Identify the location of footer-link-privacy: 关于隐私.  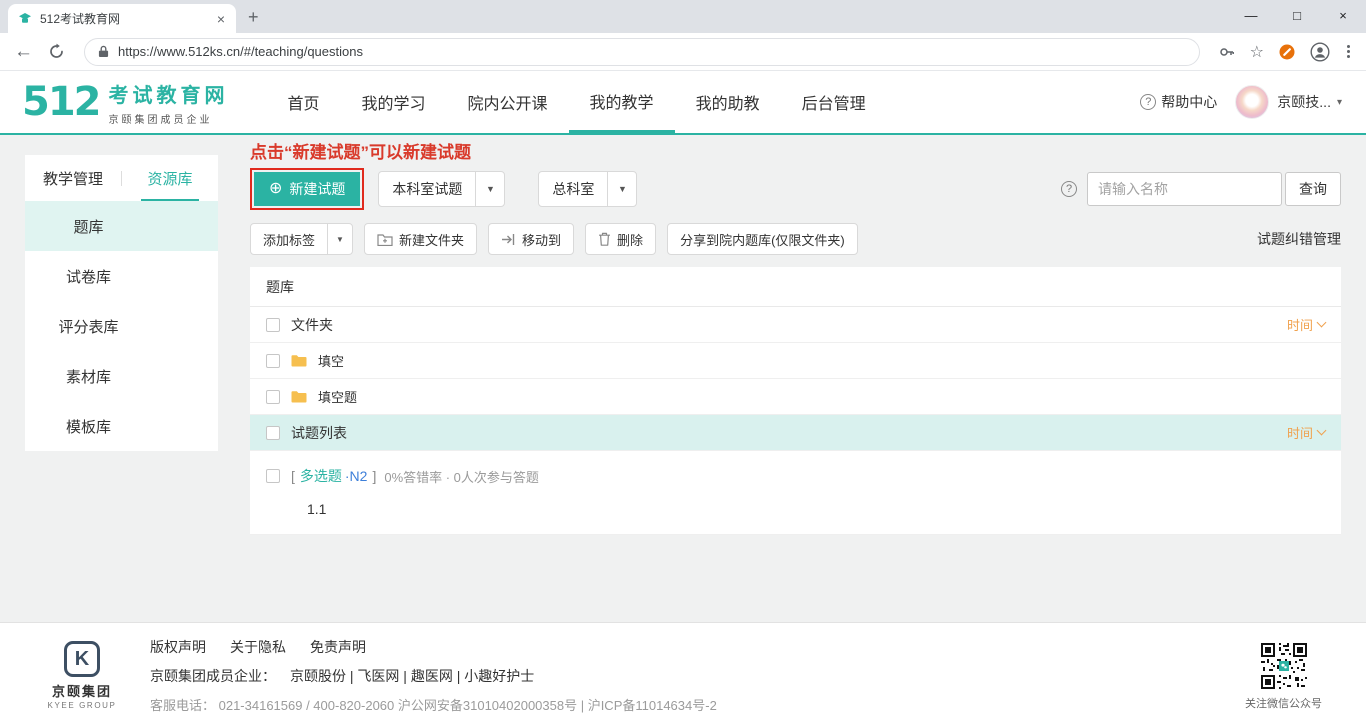
(258, 647).